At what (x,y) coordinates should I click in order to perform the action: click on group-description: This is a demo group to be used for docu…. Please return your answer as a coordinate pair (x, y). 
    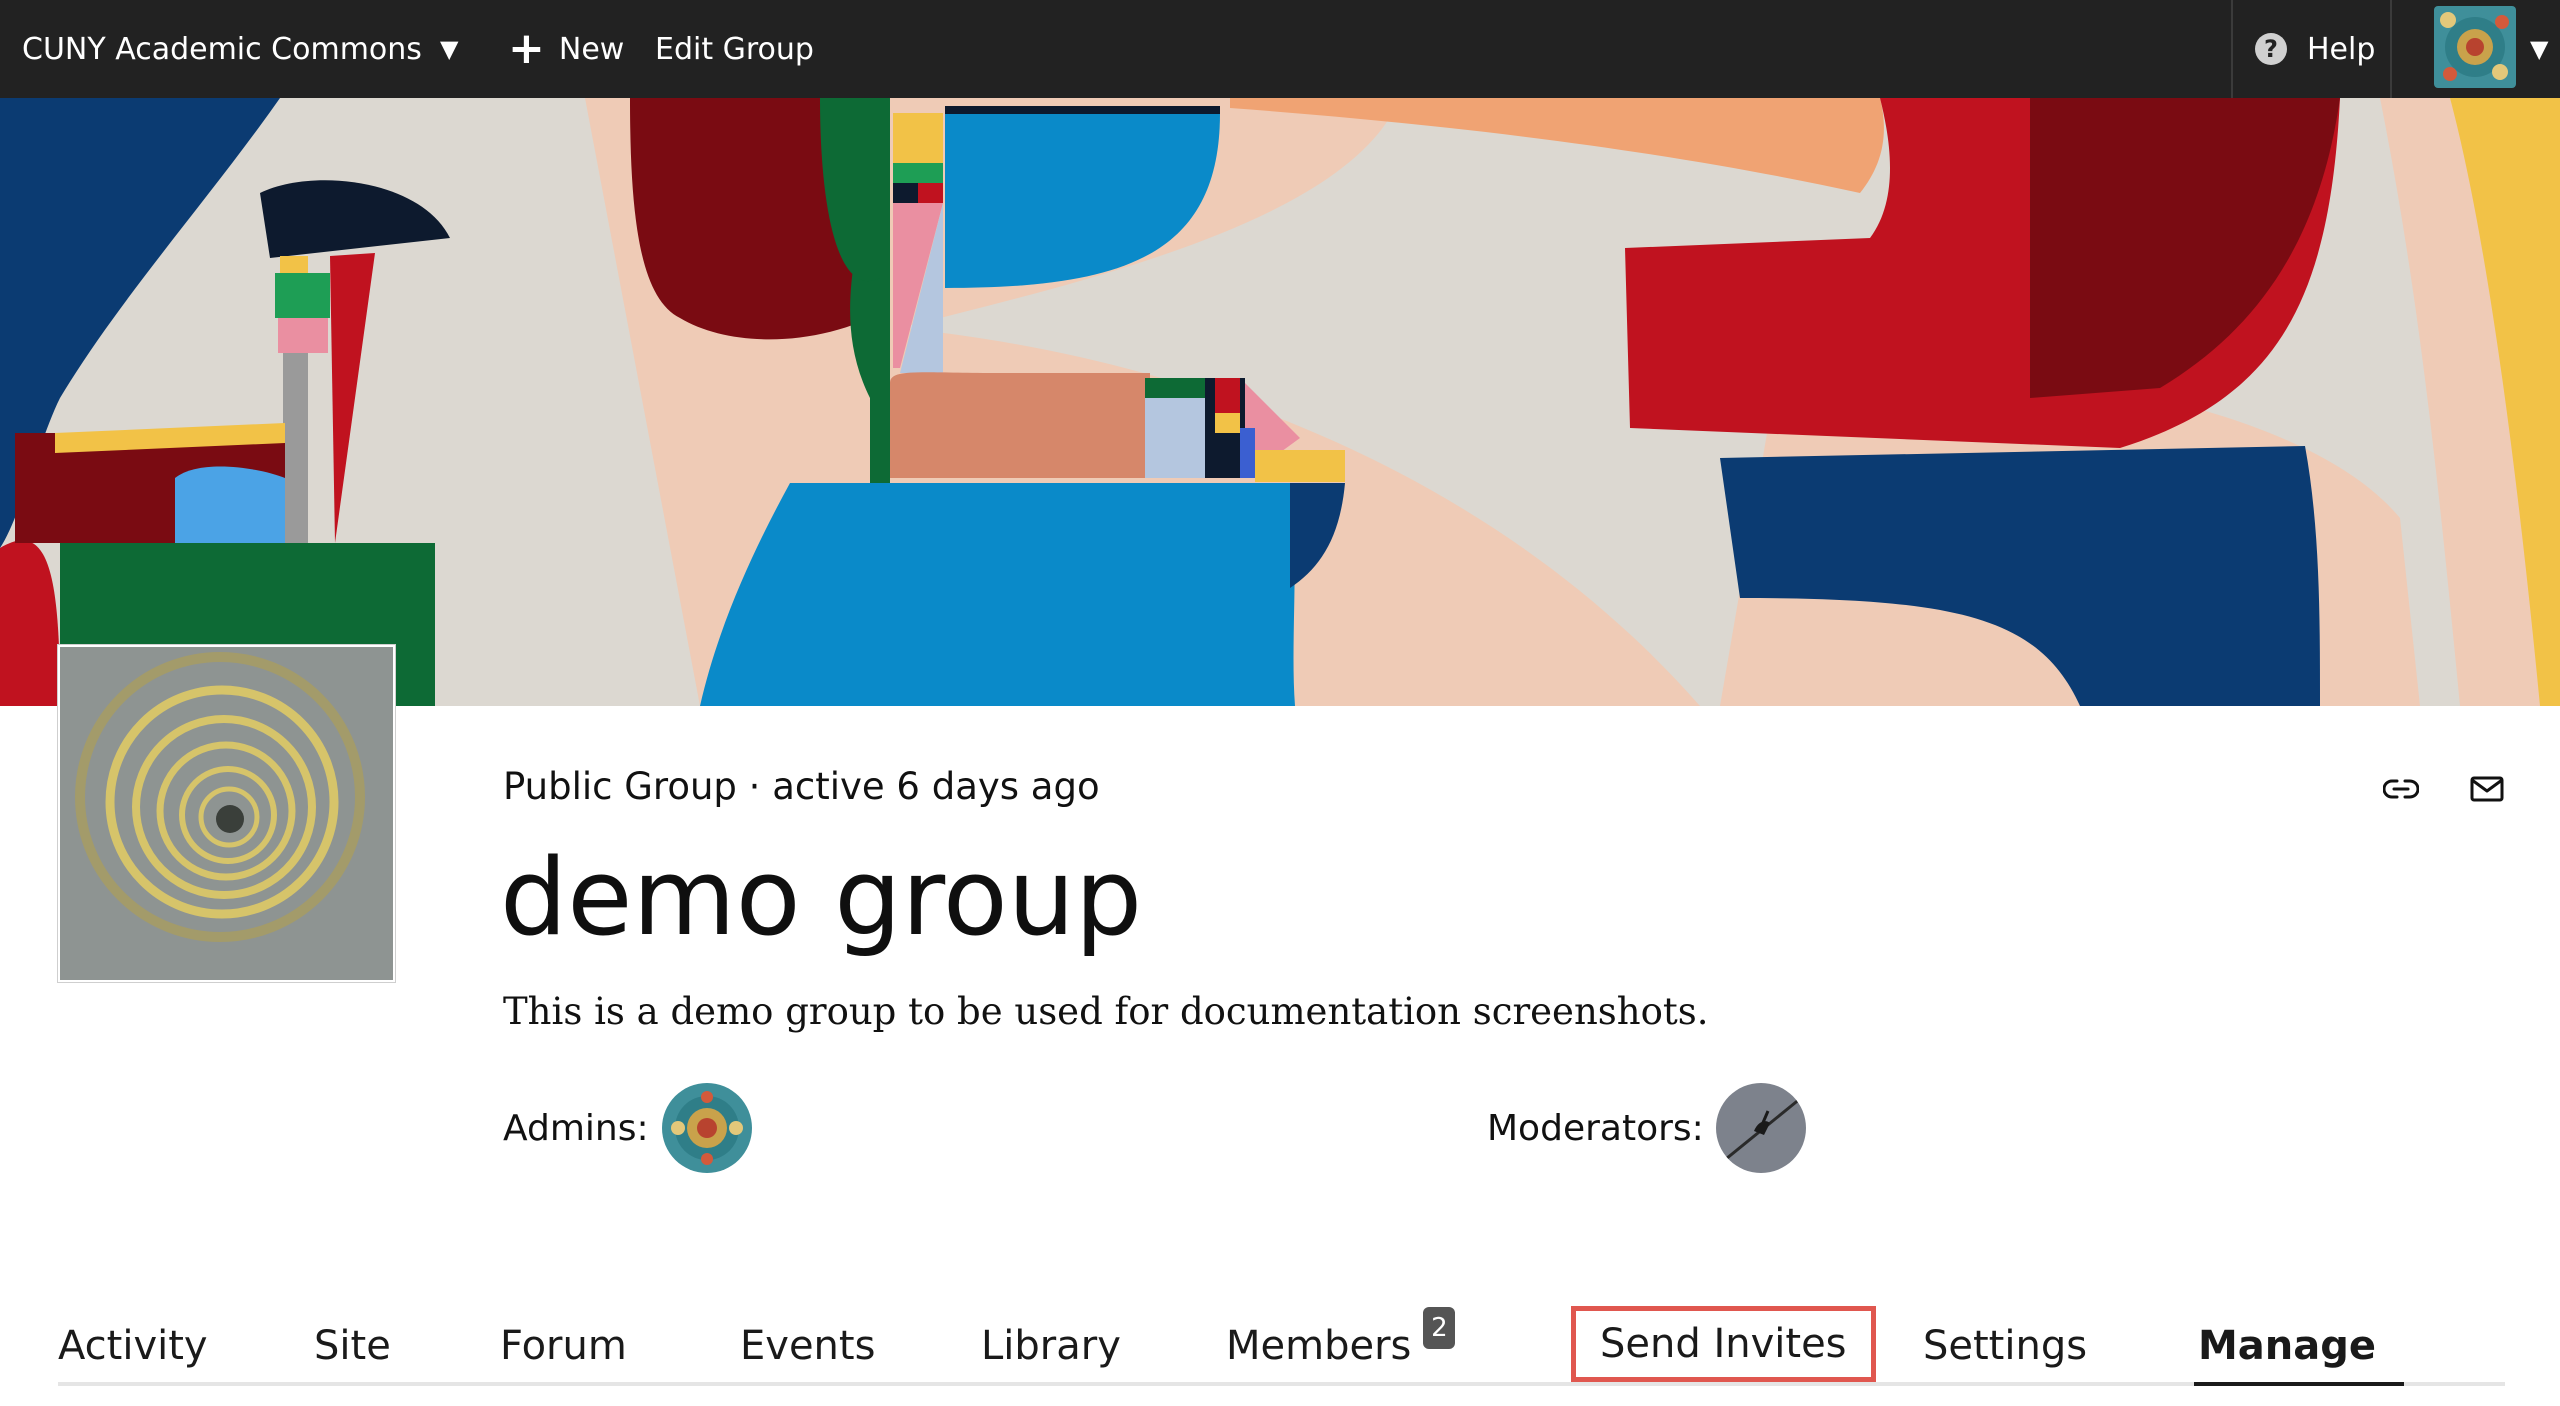
    Looking at the image, I should click on (1106, 1011).